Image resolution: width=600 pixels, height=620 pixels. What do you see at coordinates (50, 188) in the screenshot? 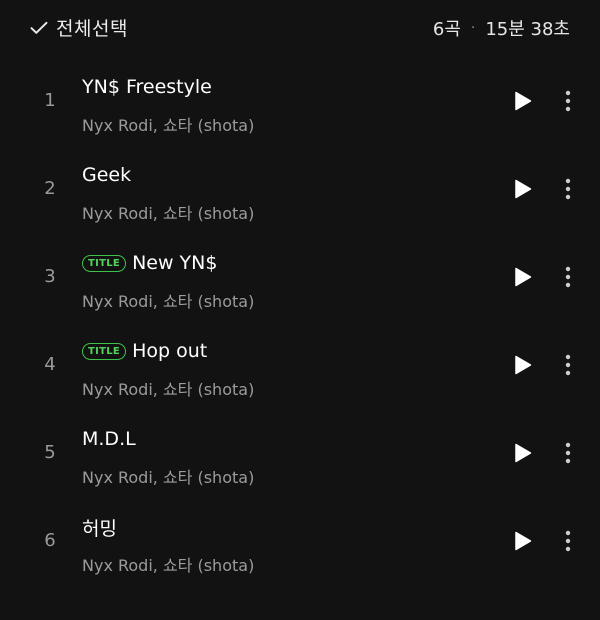
I see `track-number: 2` at bounding box center [50, 188].